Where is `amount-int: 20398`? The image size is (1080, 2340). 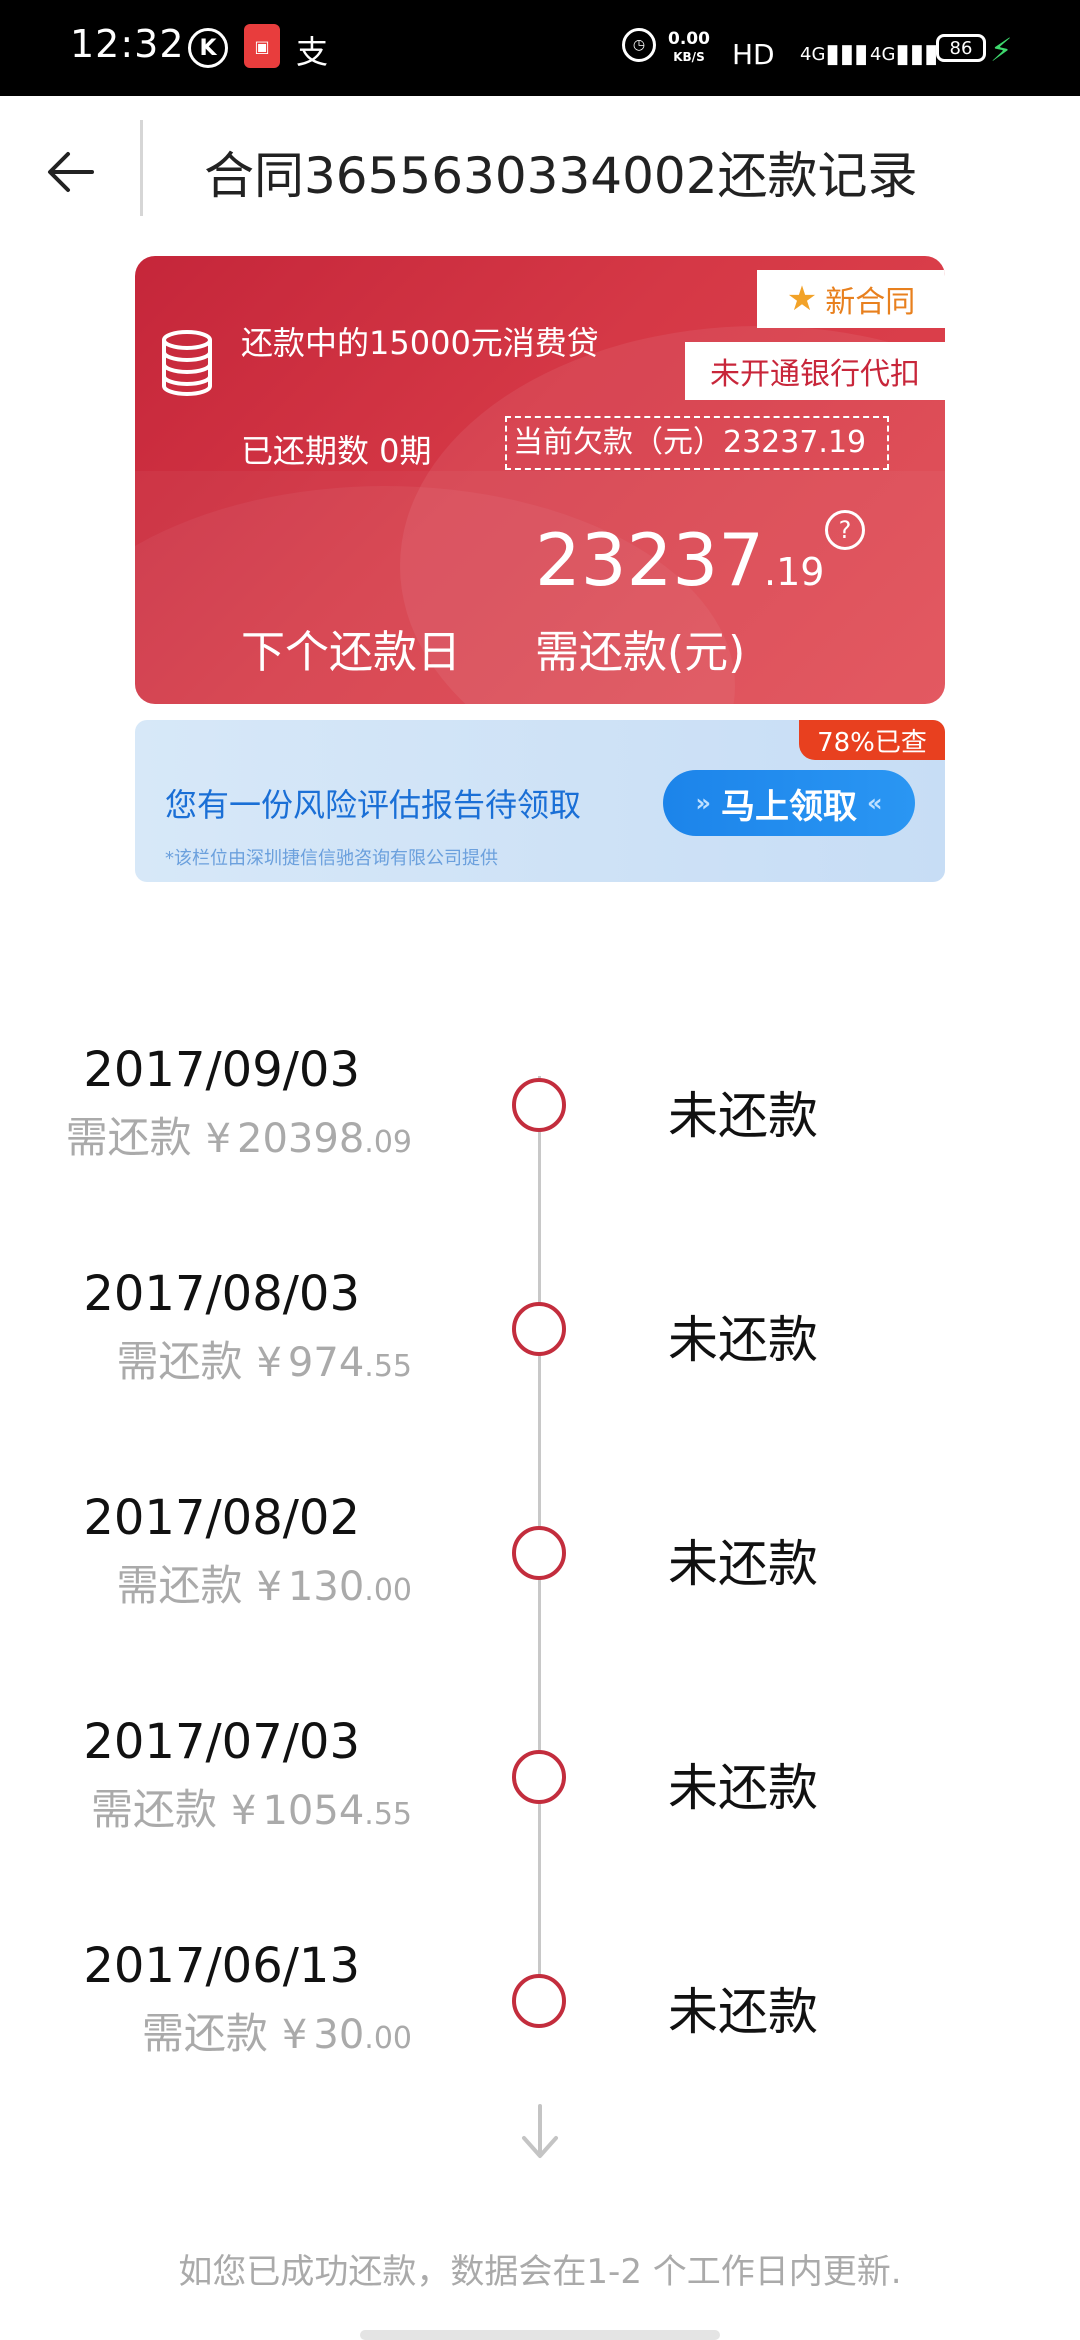
amount-int: 20398 is located at coordinates (301, 1139).